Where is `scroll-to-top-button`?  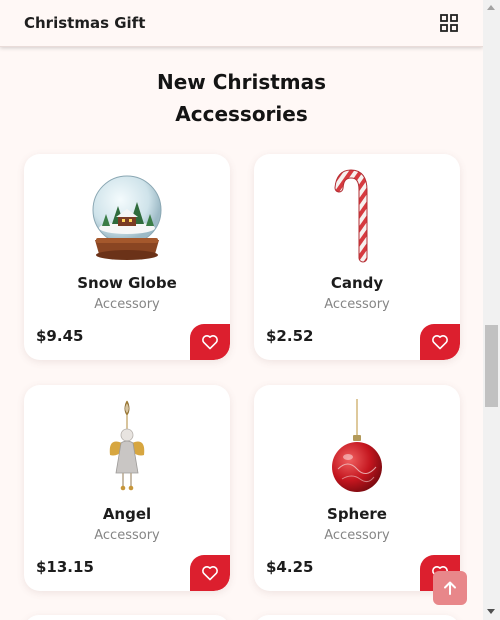
scroll-to-top-button is located at coordinates (450, 588).